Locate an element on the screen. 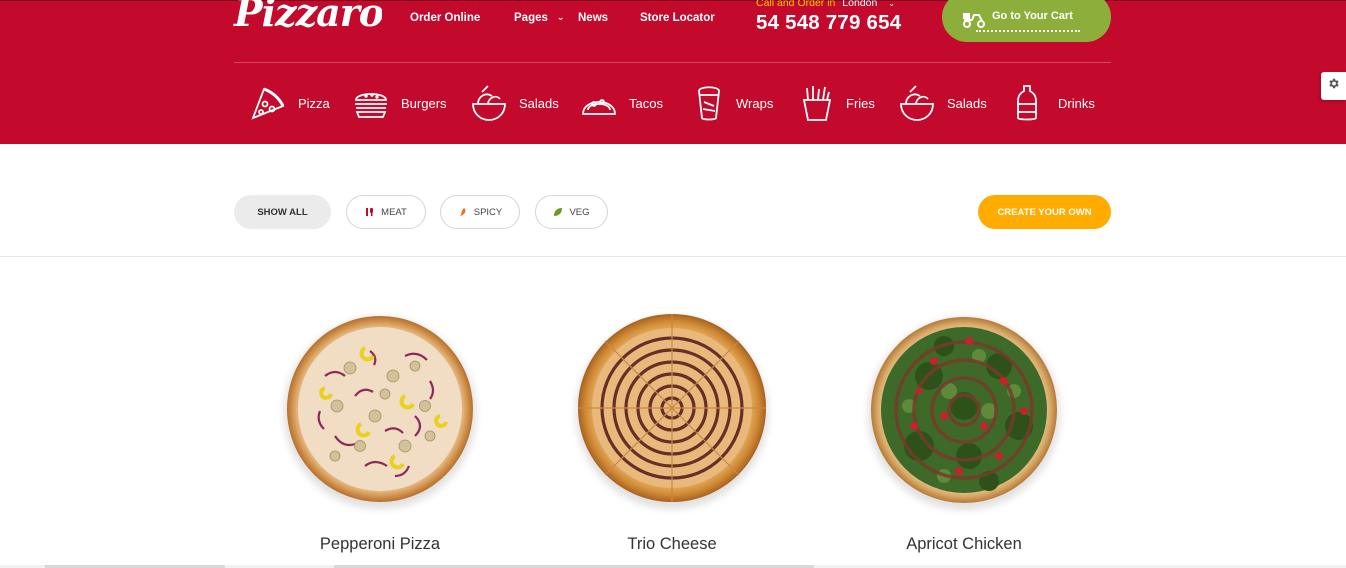 The width and height of the screenshot is (1346, 568). pizzaro-logo: Pizzaro is located at coordinates (308, 18).